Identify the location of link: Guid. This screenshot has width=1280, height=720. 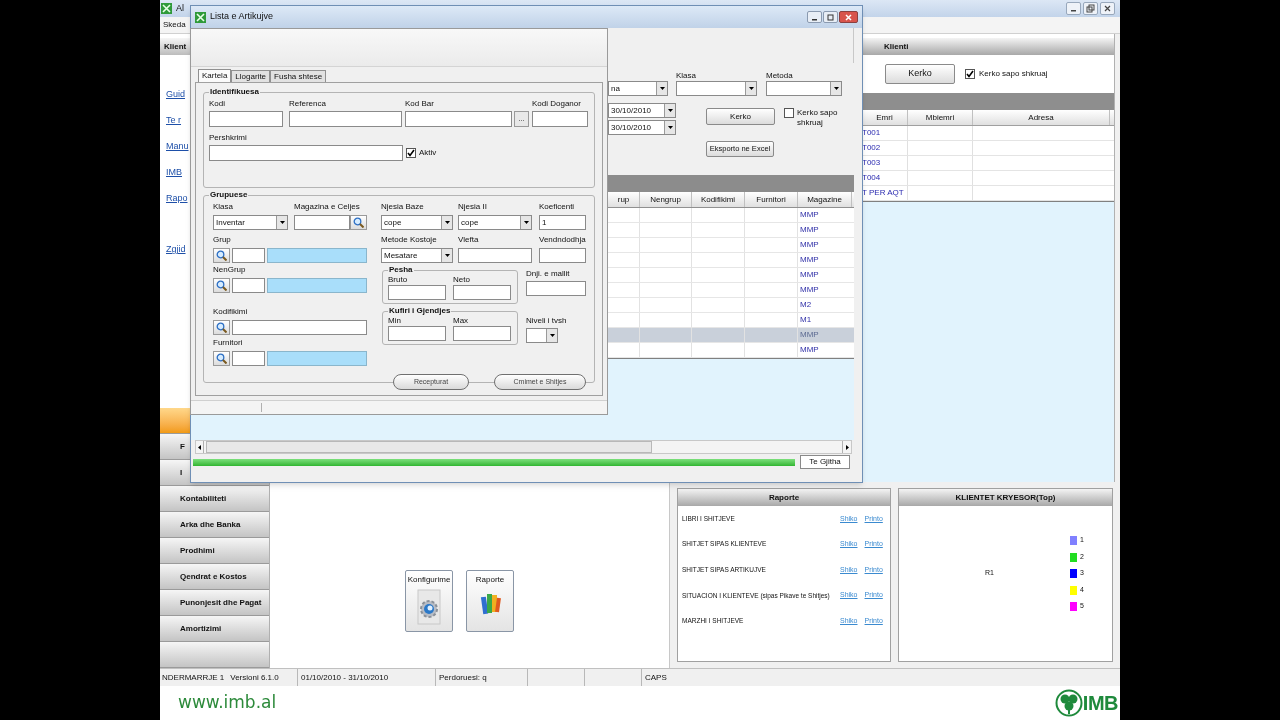
(175, 95).